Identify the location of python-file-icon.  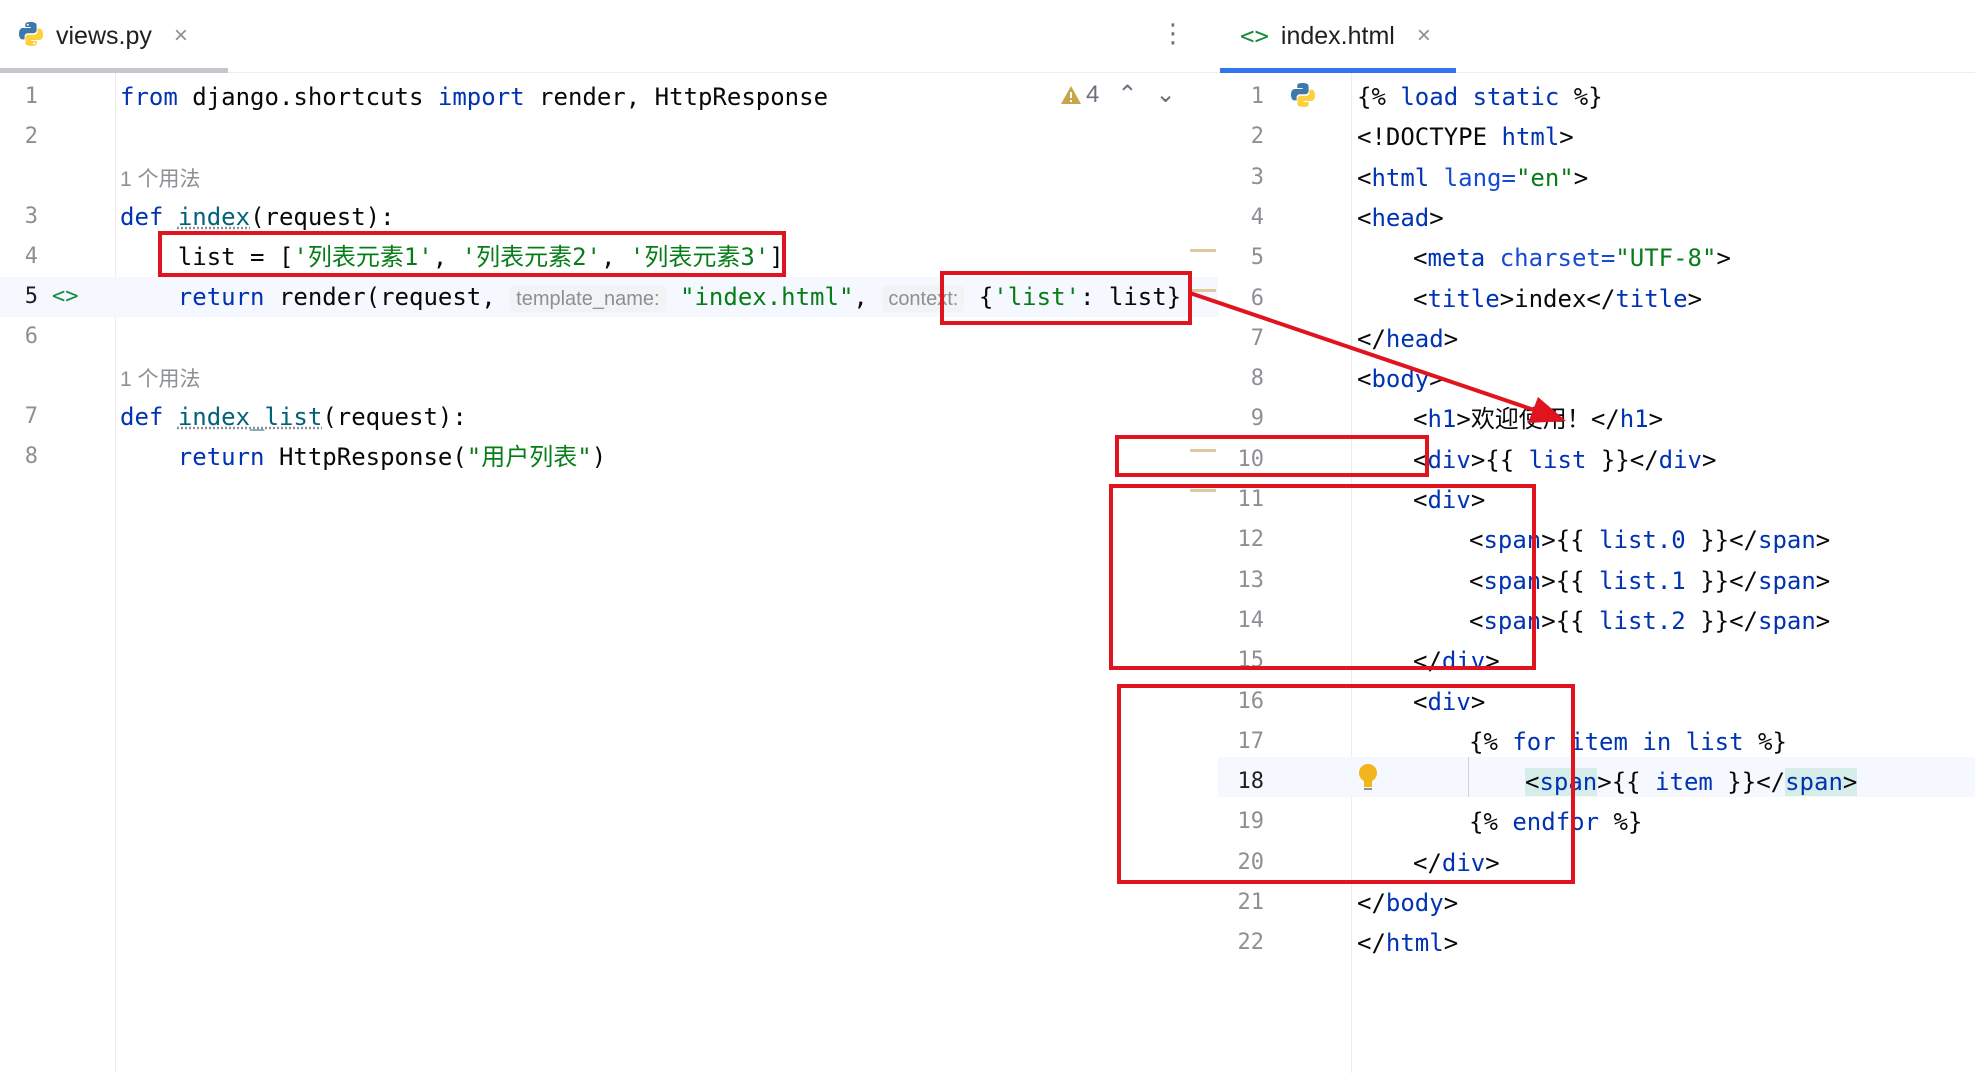
(31, 36).